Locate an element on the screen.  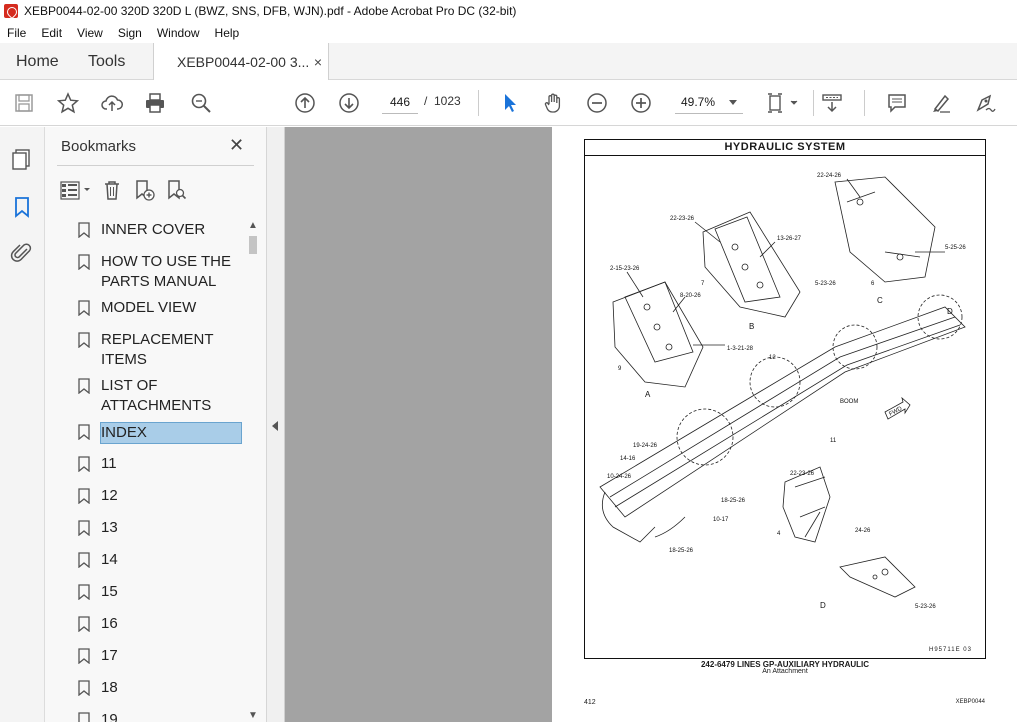
bookmark-label: REPLACEMENT ITEMS is located at coordinates (157, 349).